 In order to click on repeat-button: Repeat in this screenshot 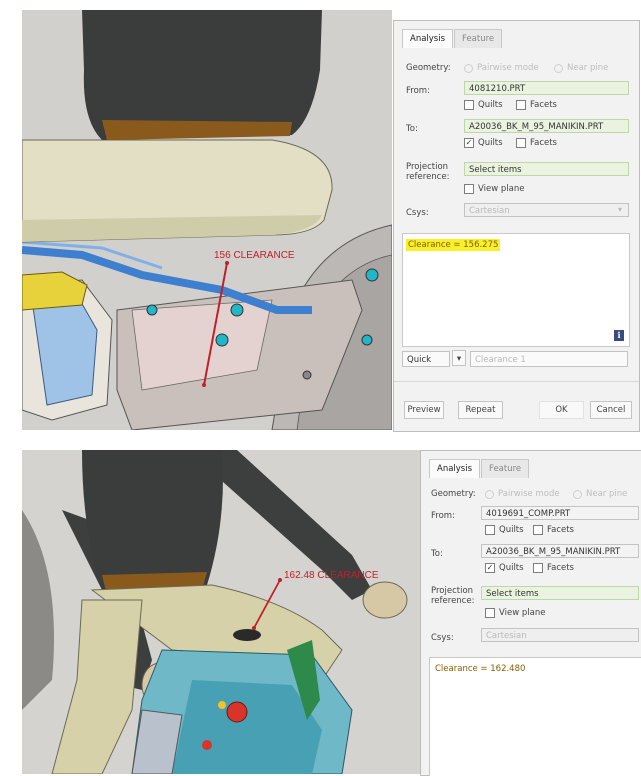, I will do `click(480, 410)`.